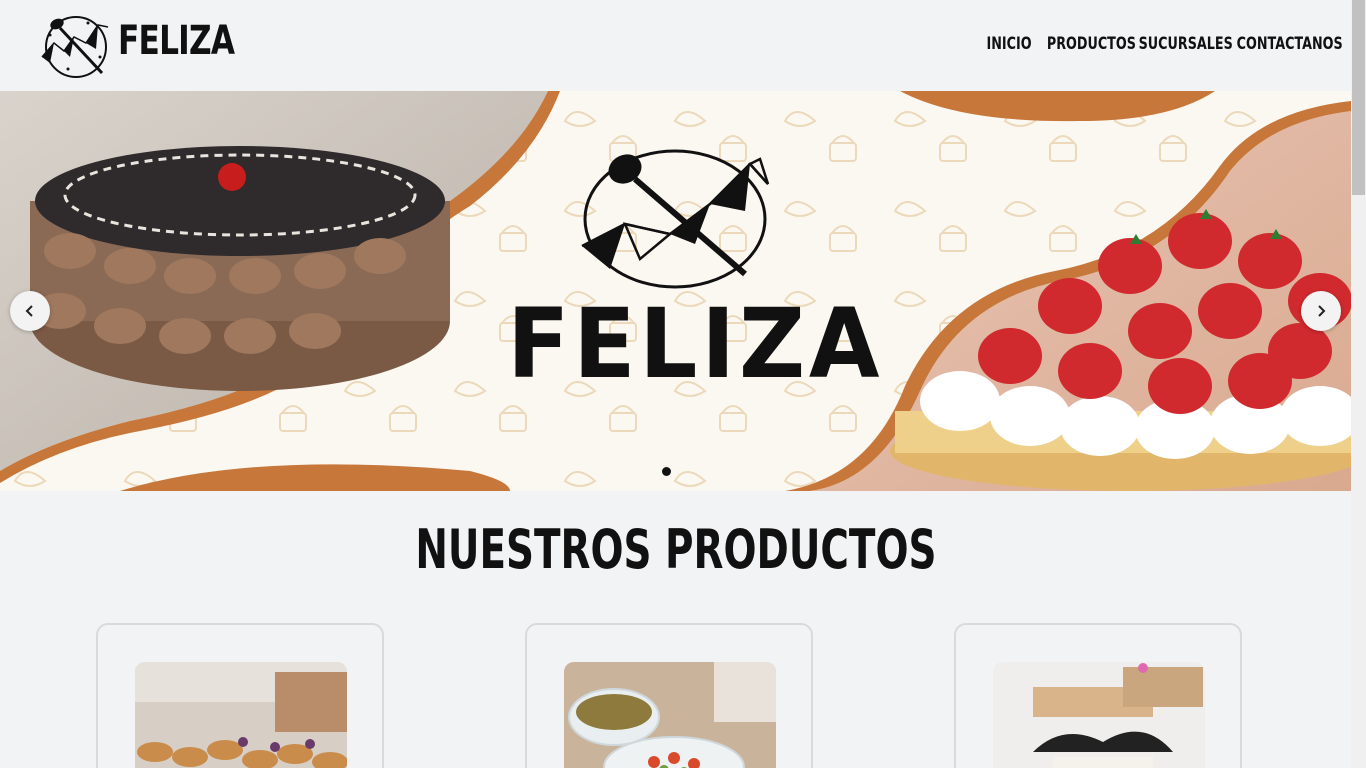 The width and height of the screenshot is (1366, 768). I want to click on product-card-pastries, so click(240, 695).